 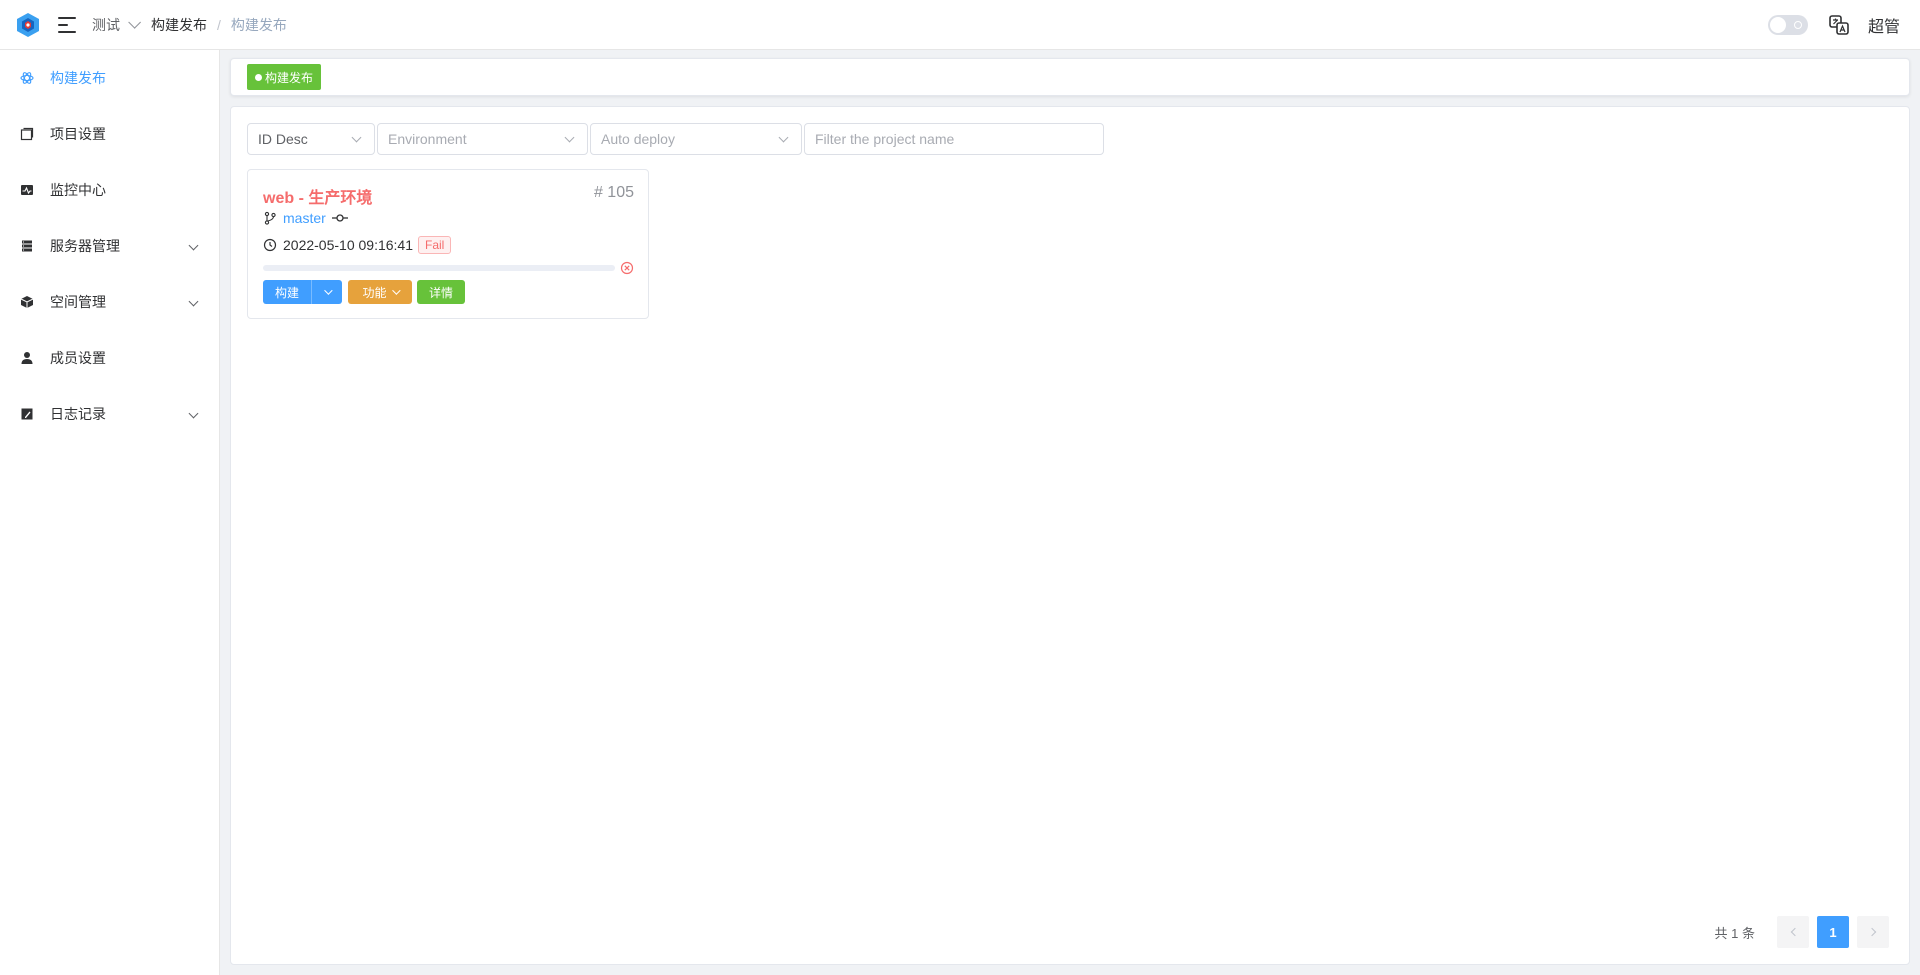 What do you see at coordinates (627, 268) in the screenshot?
I see `error-circle-icon` at bounding box center [627, 268].